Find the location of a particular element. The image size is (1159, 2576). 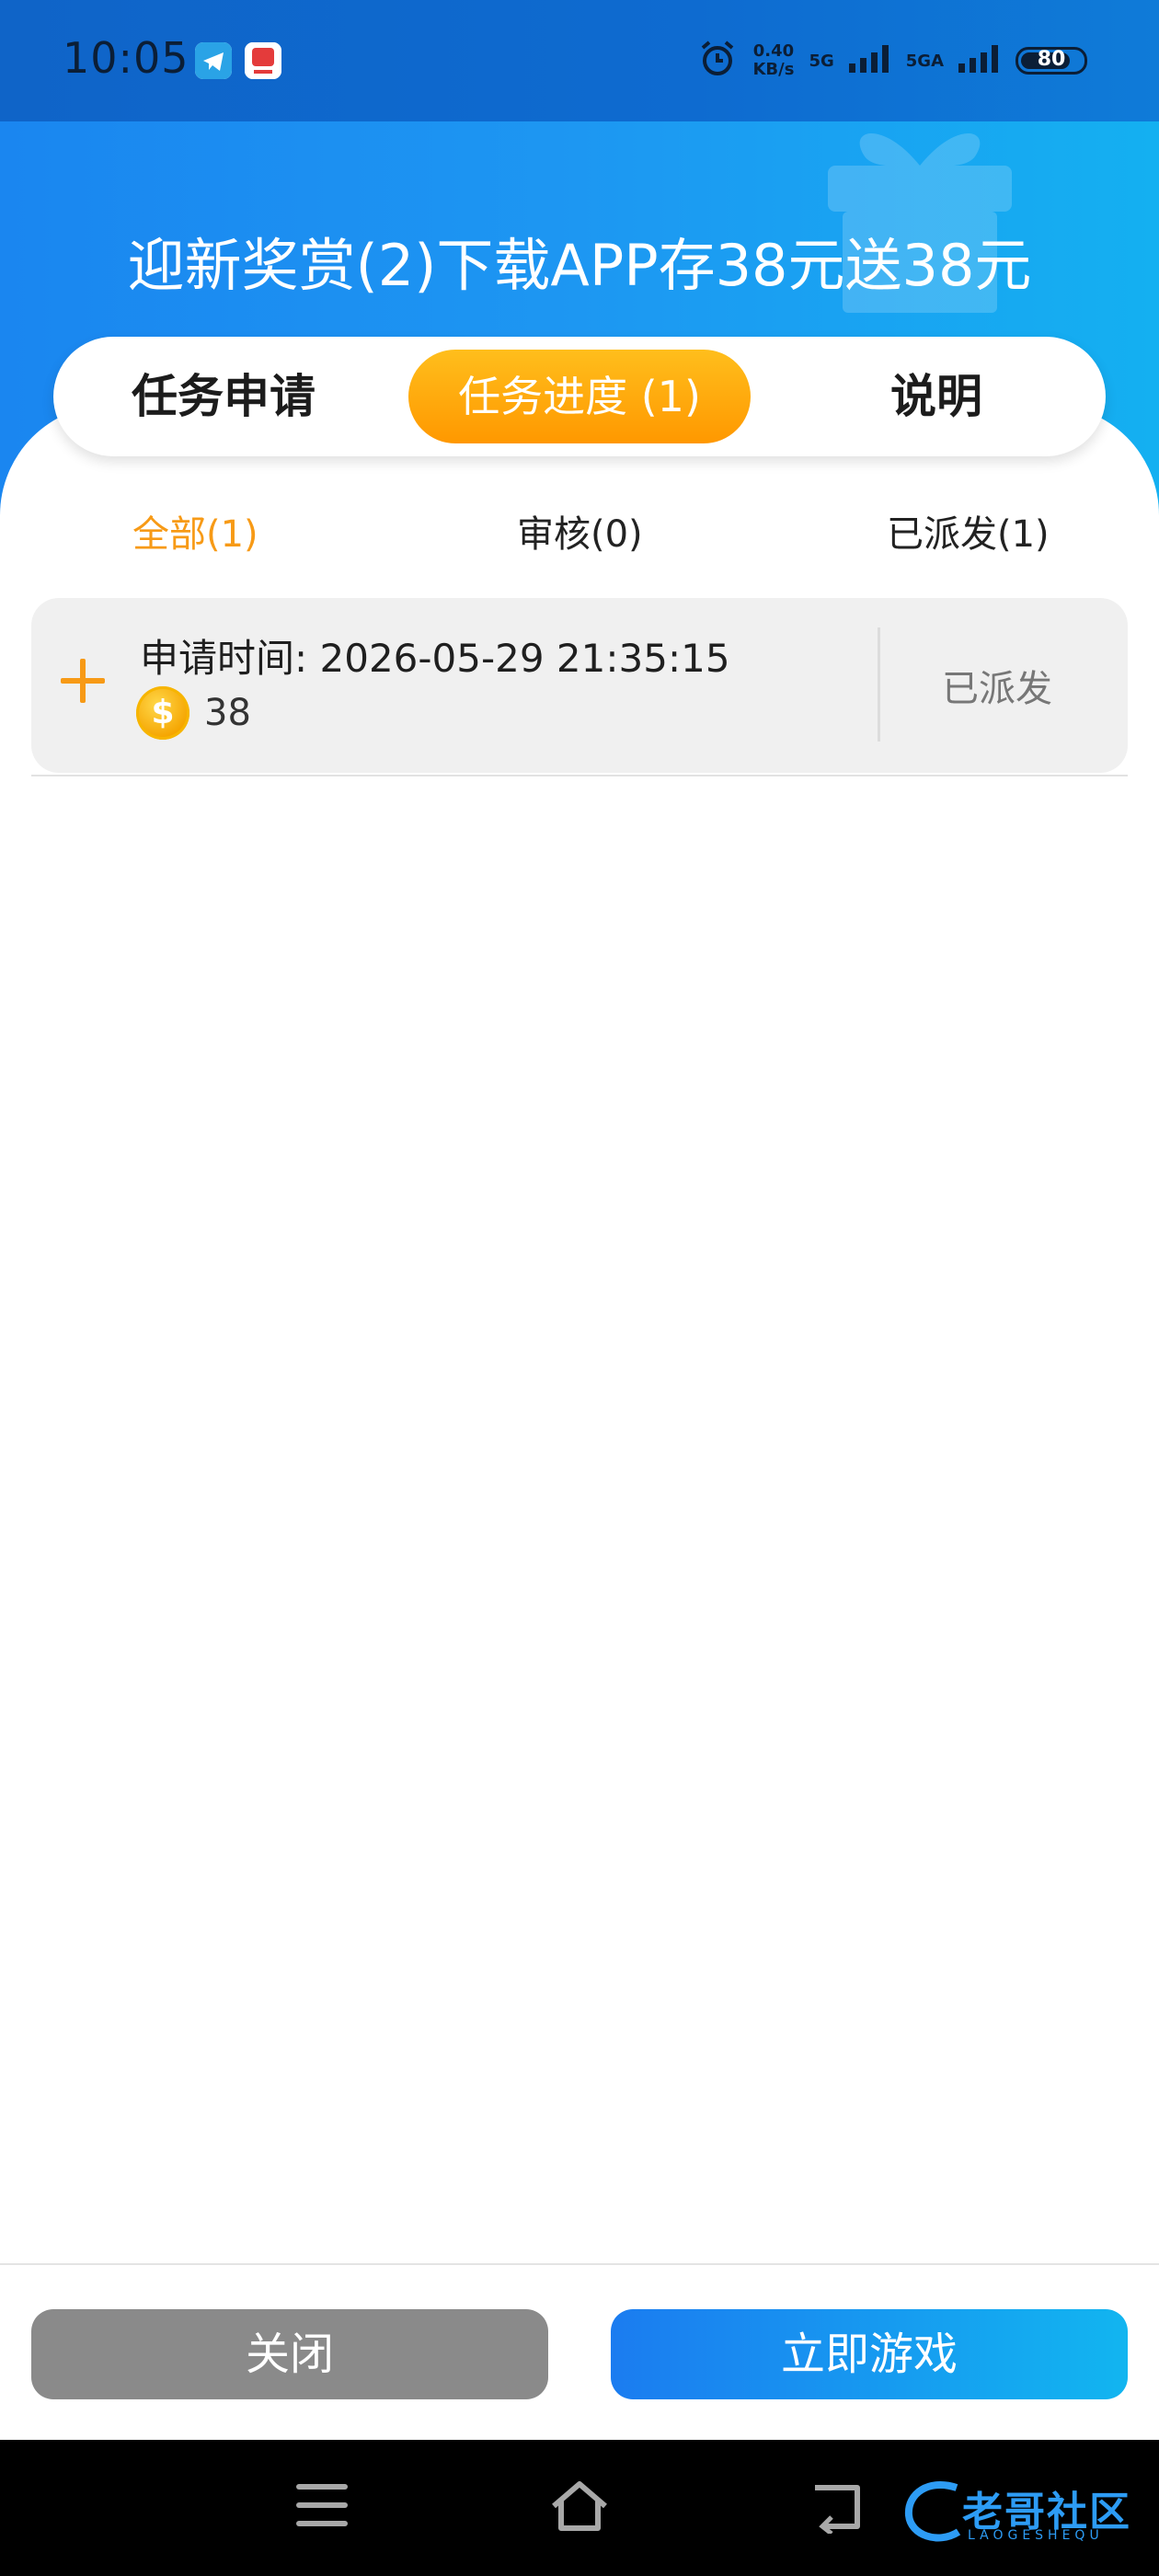

status-time: 10:05 is located at coordinates (126, 58).